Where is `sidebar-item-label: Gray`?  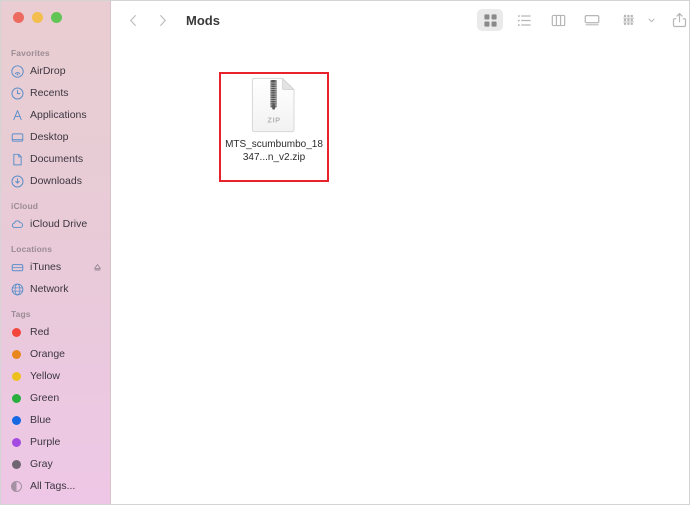 sidebar-item-label: Gray is located at coordinates (41, 464).